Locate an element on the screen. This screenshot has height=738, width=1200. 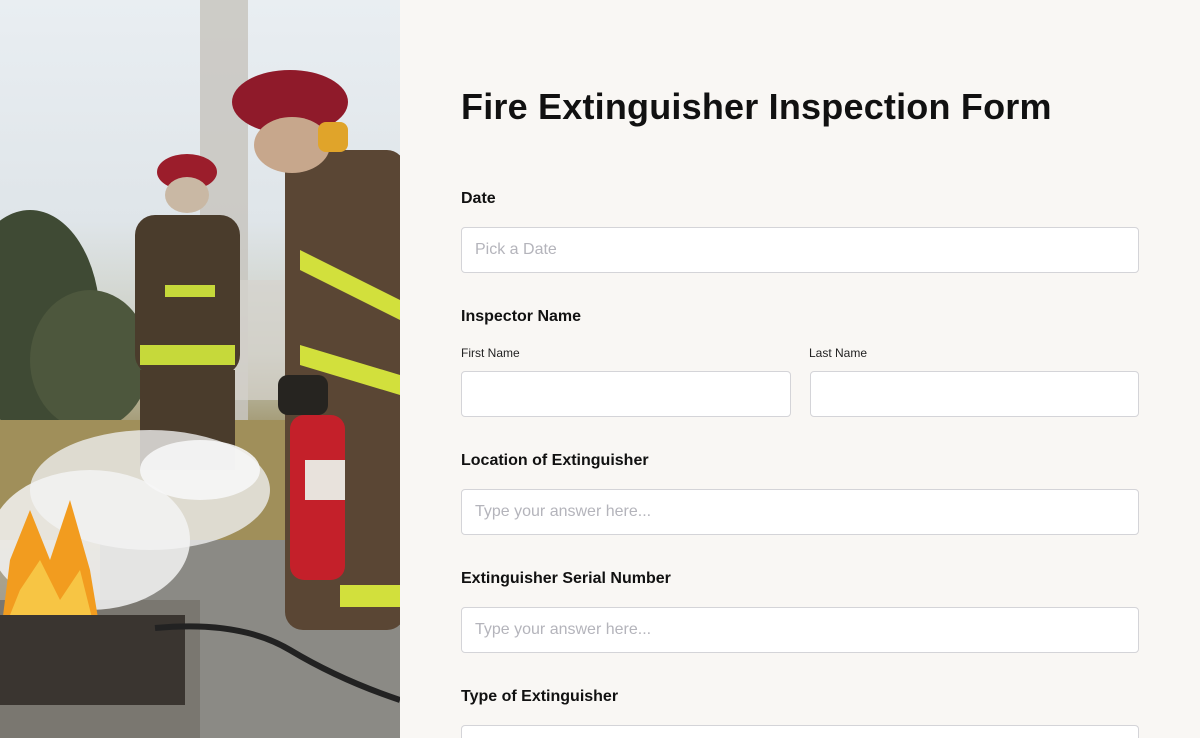
first-name-label: First Name is located at coordinates (490, 353).